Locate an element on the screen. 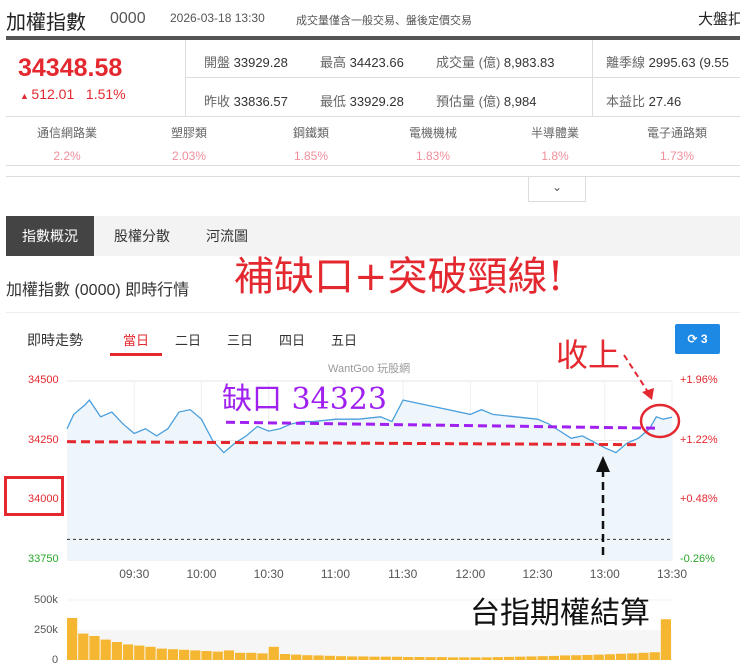  y-tick-label: 34500 is located at coordinates (43, 380).